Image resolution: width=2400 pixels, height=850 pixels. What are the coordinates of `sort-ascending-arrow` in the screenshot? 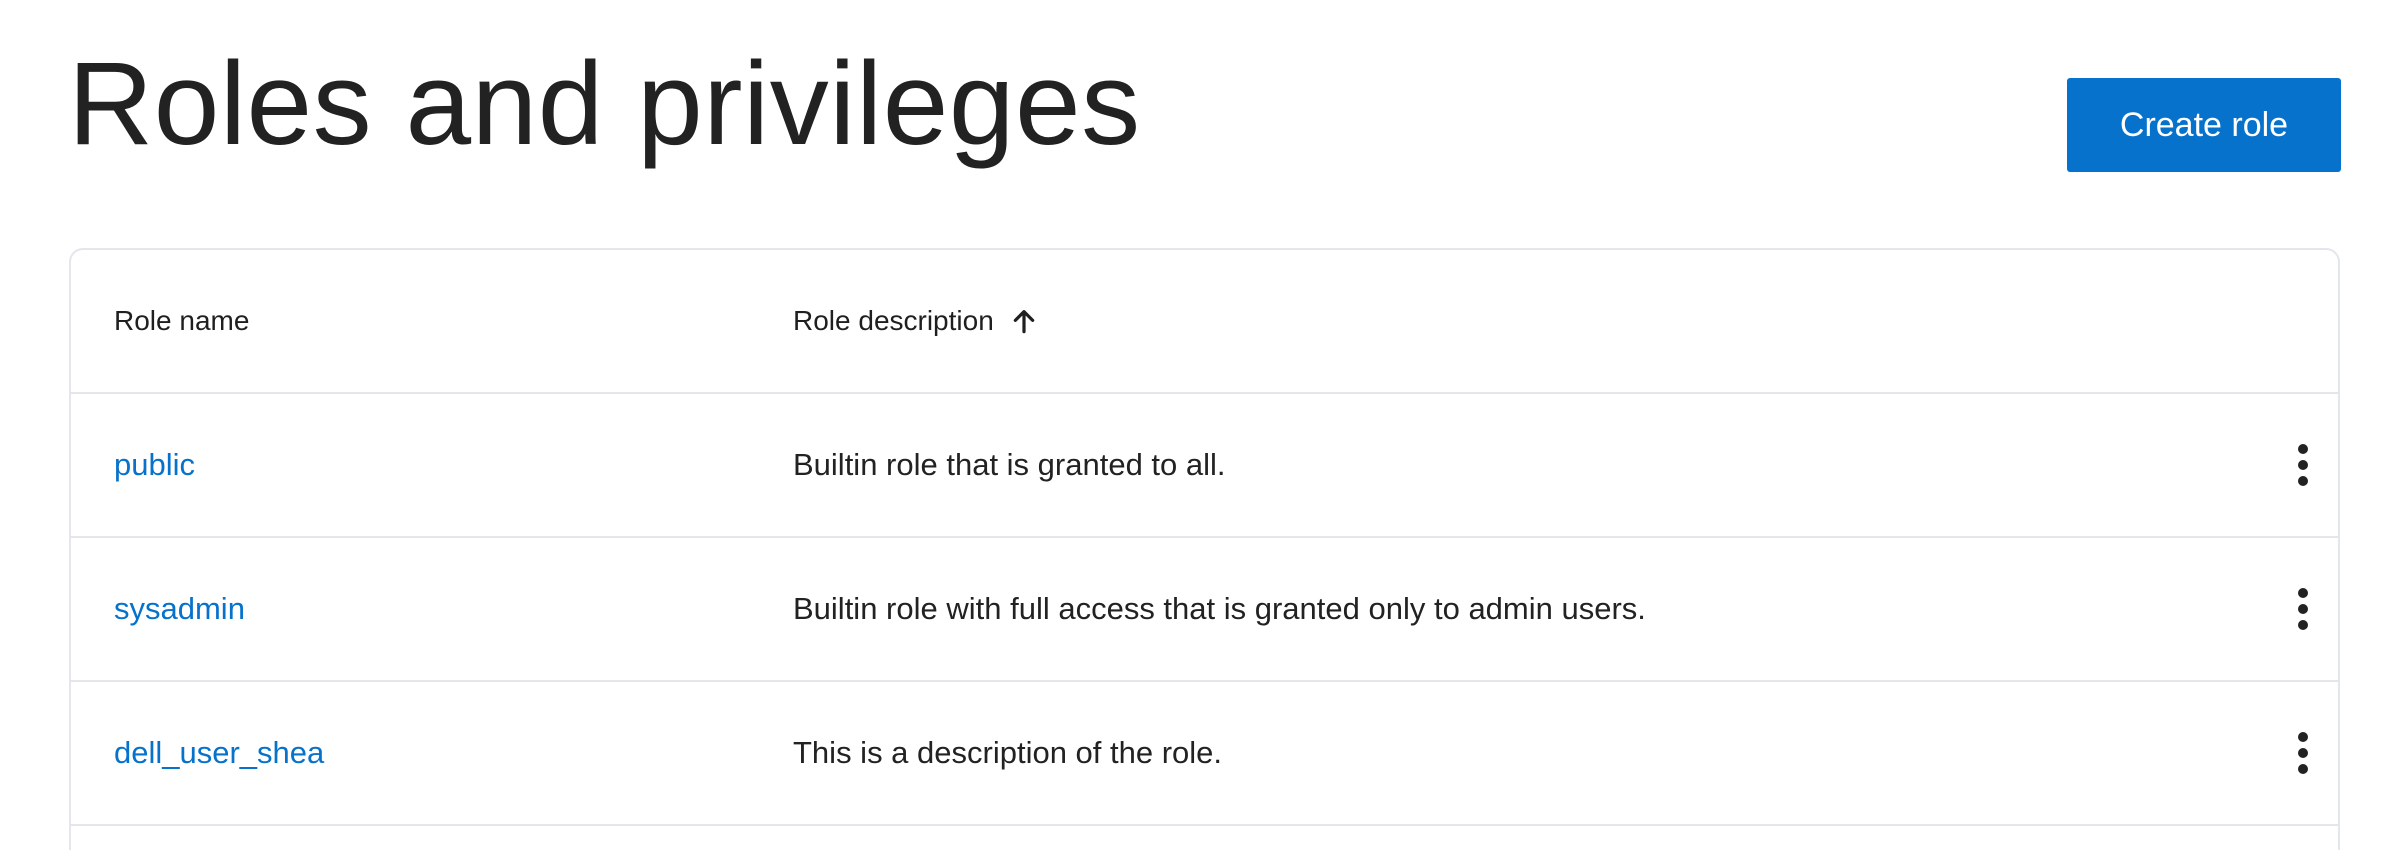 It's located at (1024, 322).